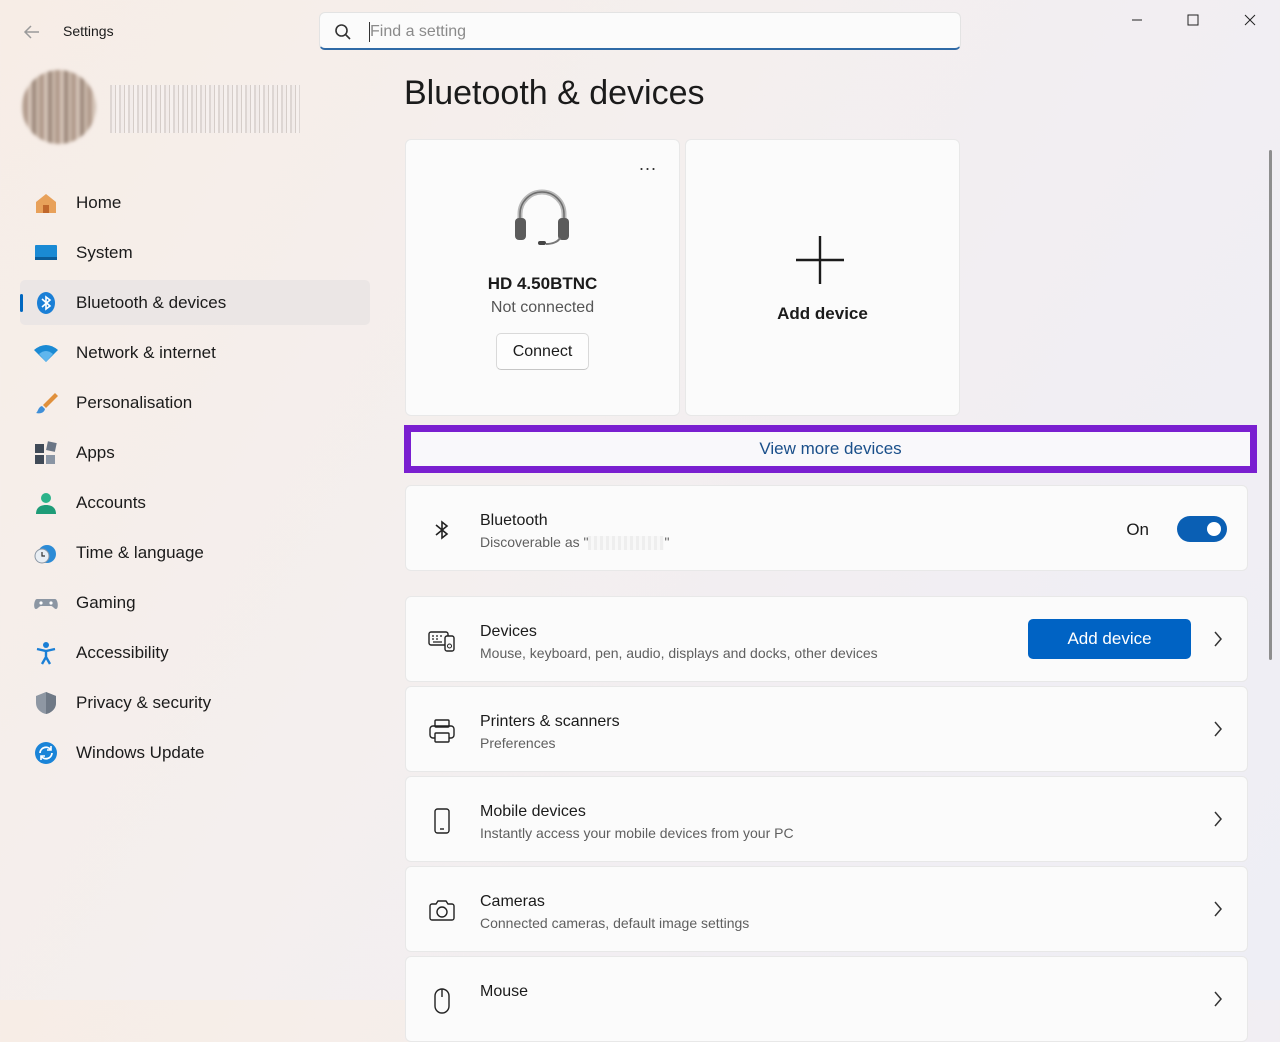 The height and width of the screenshot is (1042, 1280). I want to click on sidebar-item-label: Time & language, so click(140, 552).